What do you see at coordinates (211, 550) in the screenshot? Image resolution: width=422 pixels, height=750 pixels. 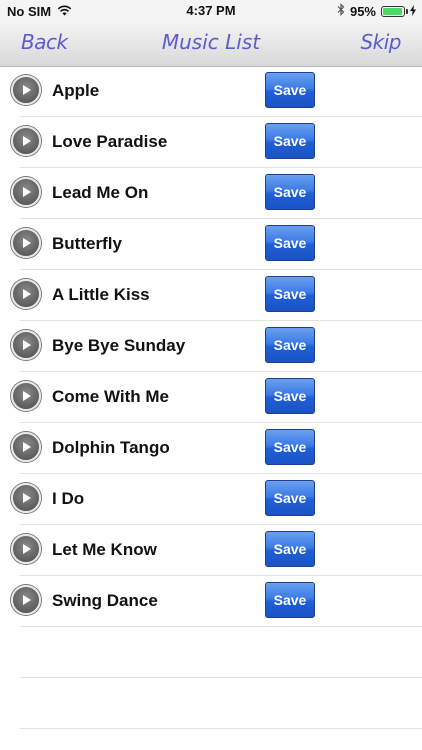 I see `list-item: Let Me Know Save` at bounding box center [211, 550].